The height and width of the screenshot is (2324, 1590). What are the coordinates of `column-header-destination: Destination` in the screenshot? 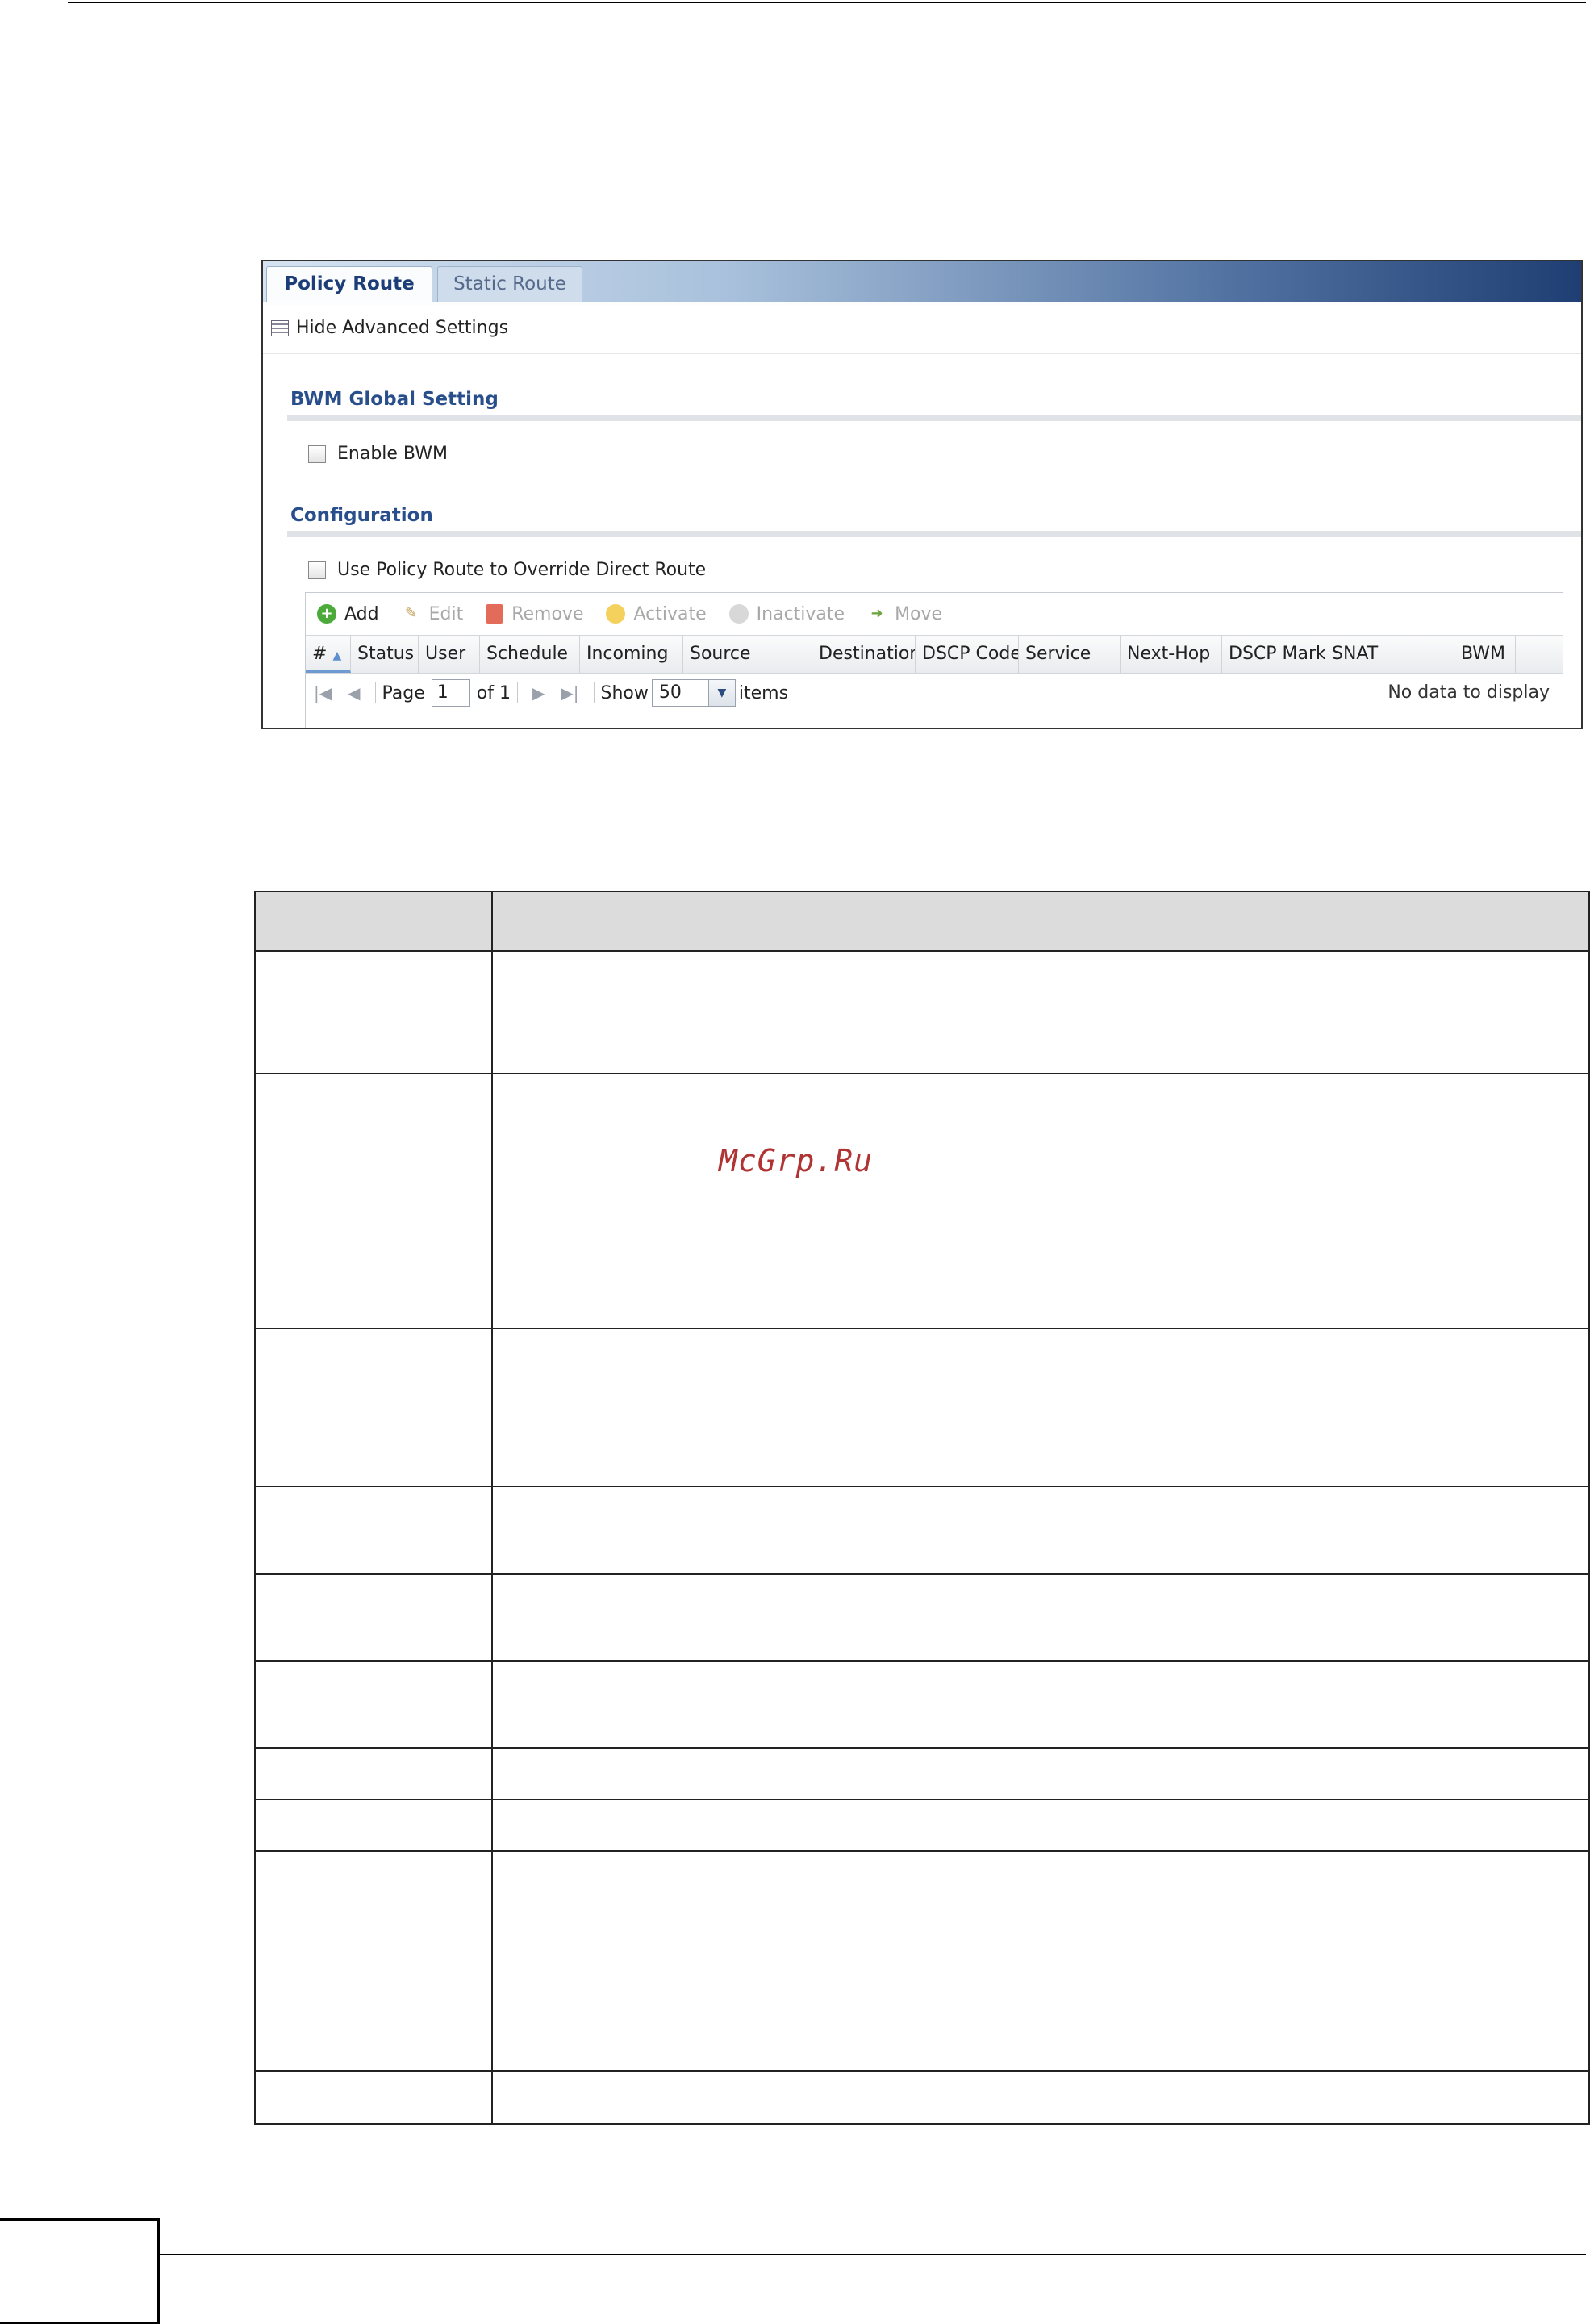 It's located at (864, 654).